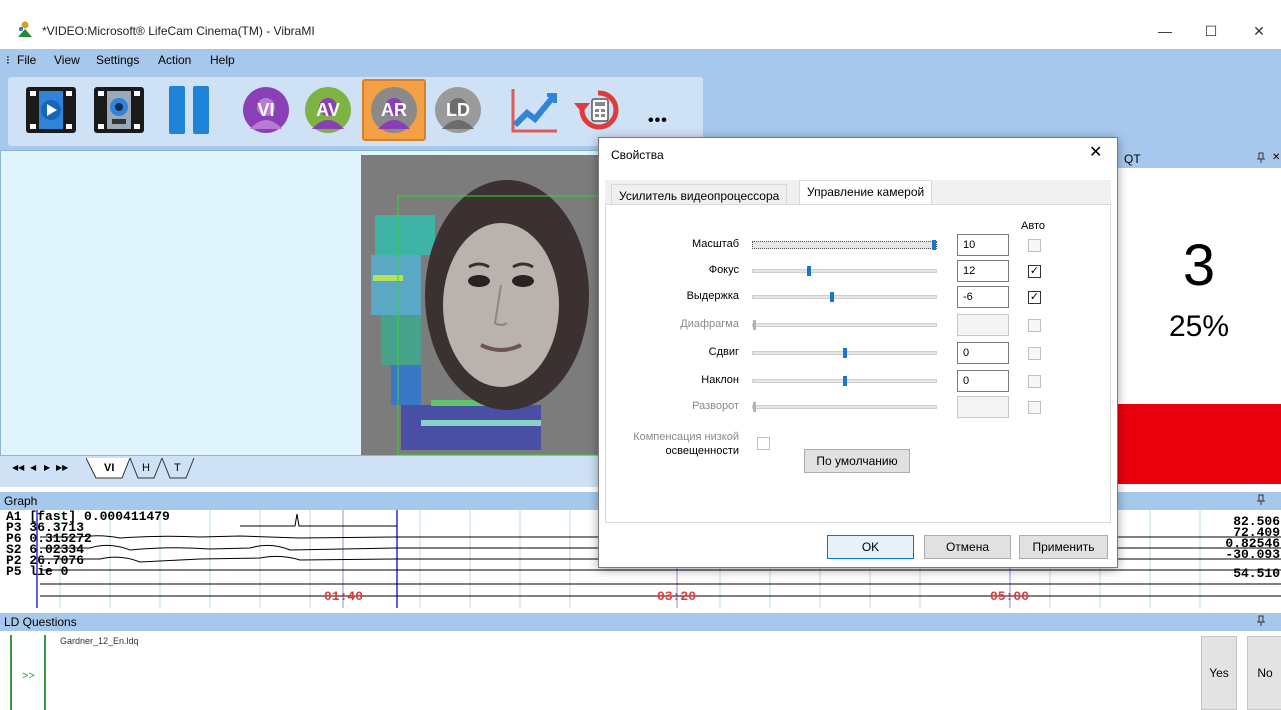 The height and width of the screenshot is (710, 1281). I want to click on cancel-button: Отмена, so click(967, 547).